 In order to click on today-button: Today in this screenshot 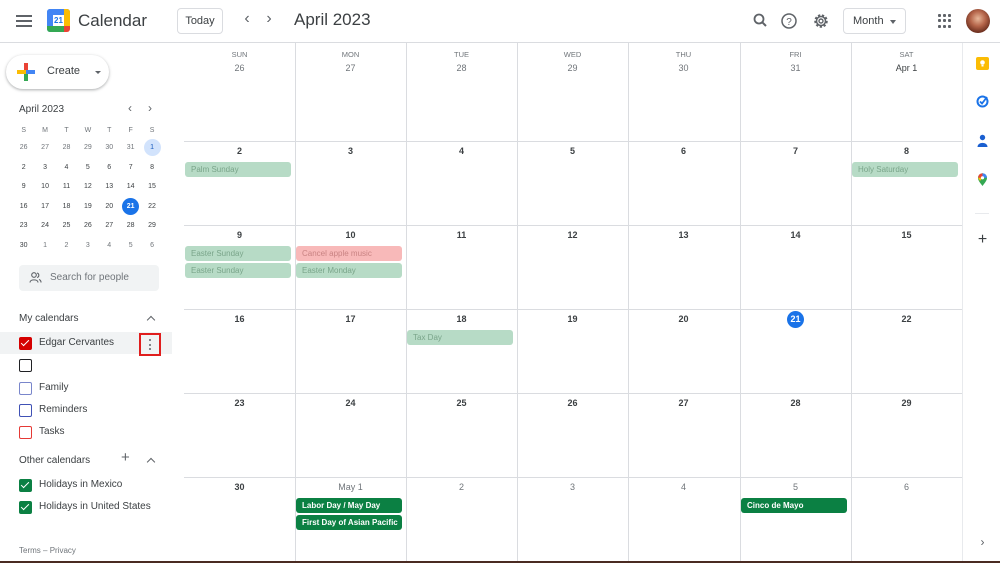, I will do `click(200, 21)`.